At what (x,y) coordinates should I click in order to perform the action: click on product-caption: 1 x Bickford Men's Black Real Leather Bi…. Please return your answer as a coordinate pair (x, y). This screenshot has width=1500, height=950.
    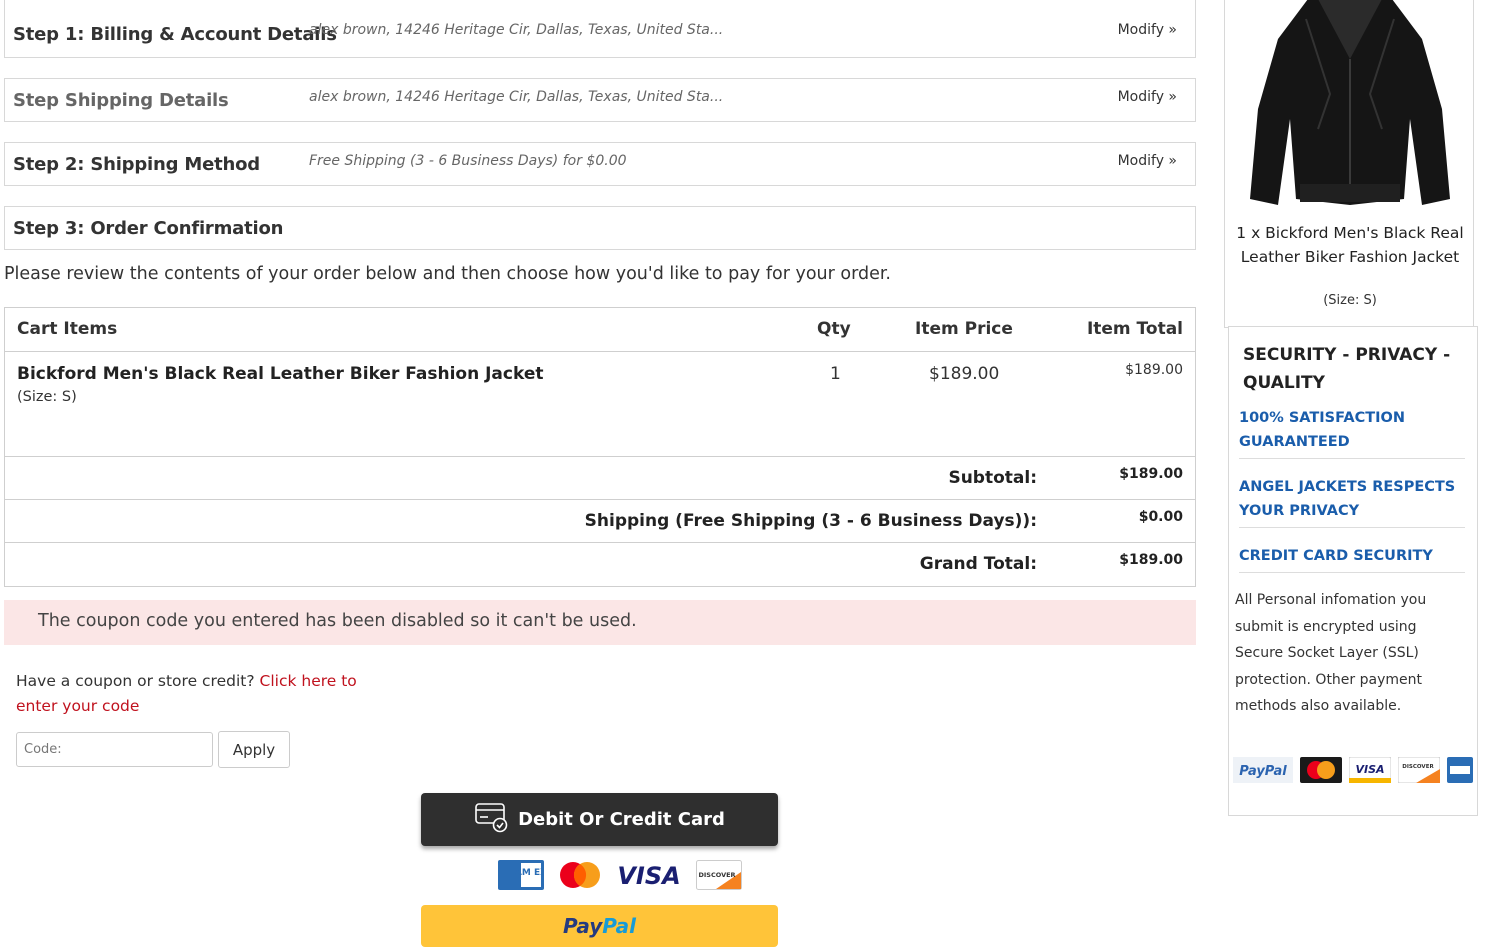
    Looking at the image, I should click on (1350, 245).